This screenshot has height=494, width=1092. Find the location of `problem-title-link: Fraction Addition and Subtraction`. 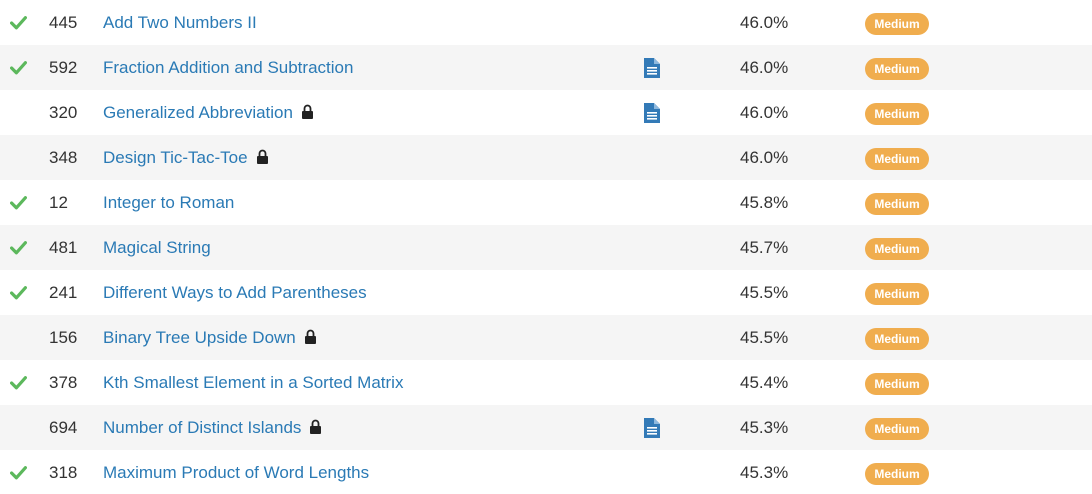

problem-title-link: Fraction Addition and Subtraction is located at coordinates (228, 67).